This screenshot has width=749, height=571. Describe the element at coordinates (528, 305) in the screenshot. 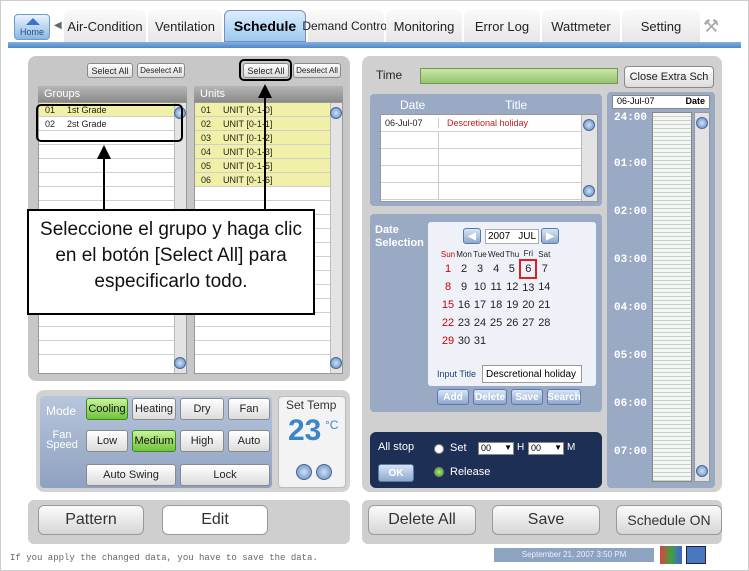

I see `calendar-day: 20` at that location.